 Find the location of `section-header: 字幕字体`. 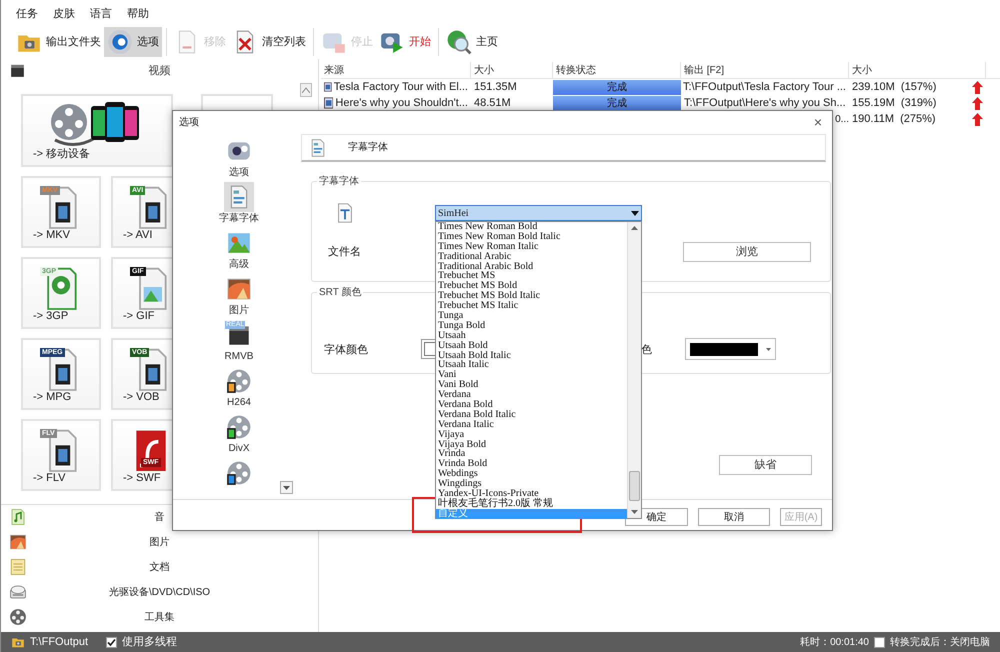

section-header: 字幕字体 is located at coordinates (563, 148).